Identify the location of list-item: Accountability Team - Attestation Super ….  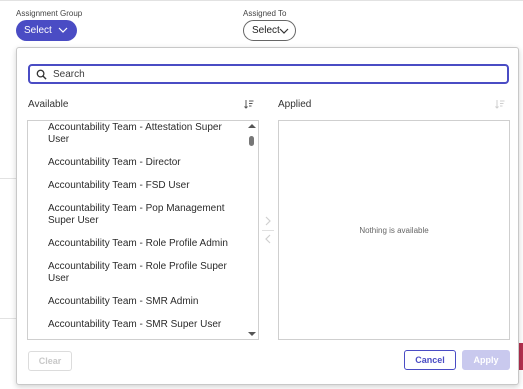
(137, 136).